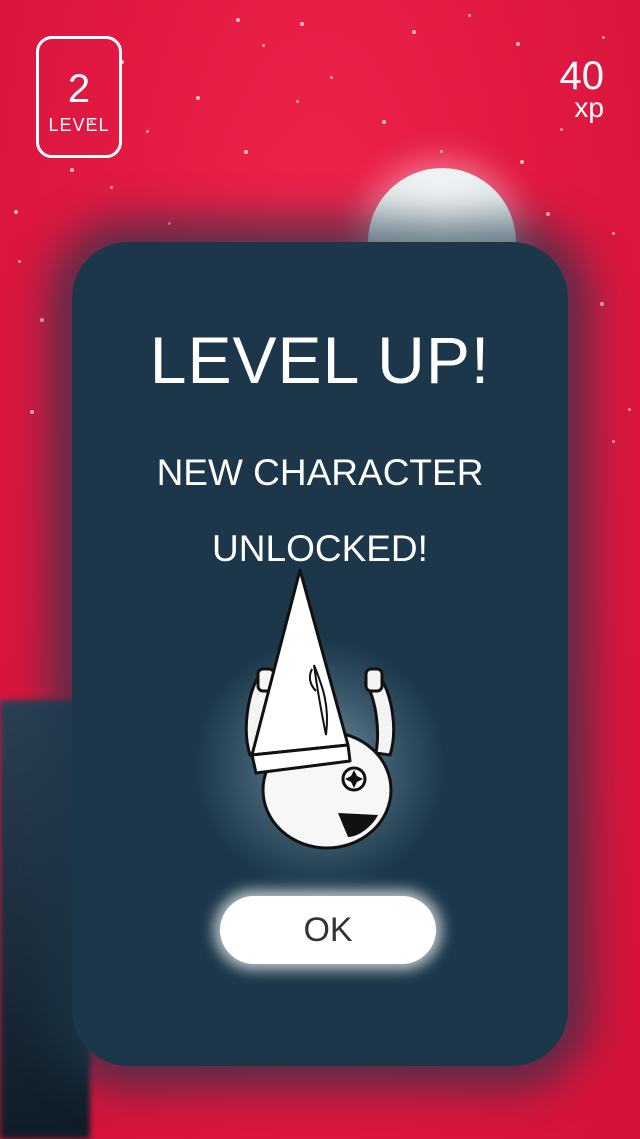 The height and width of the screenshot is (1139, 640). What do you see at coordinates (79, 125) in the screenshot?
I see `level-label: LEVEL` at bounding box center [79, 125].